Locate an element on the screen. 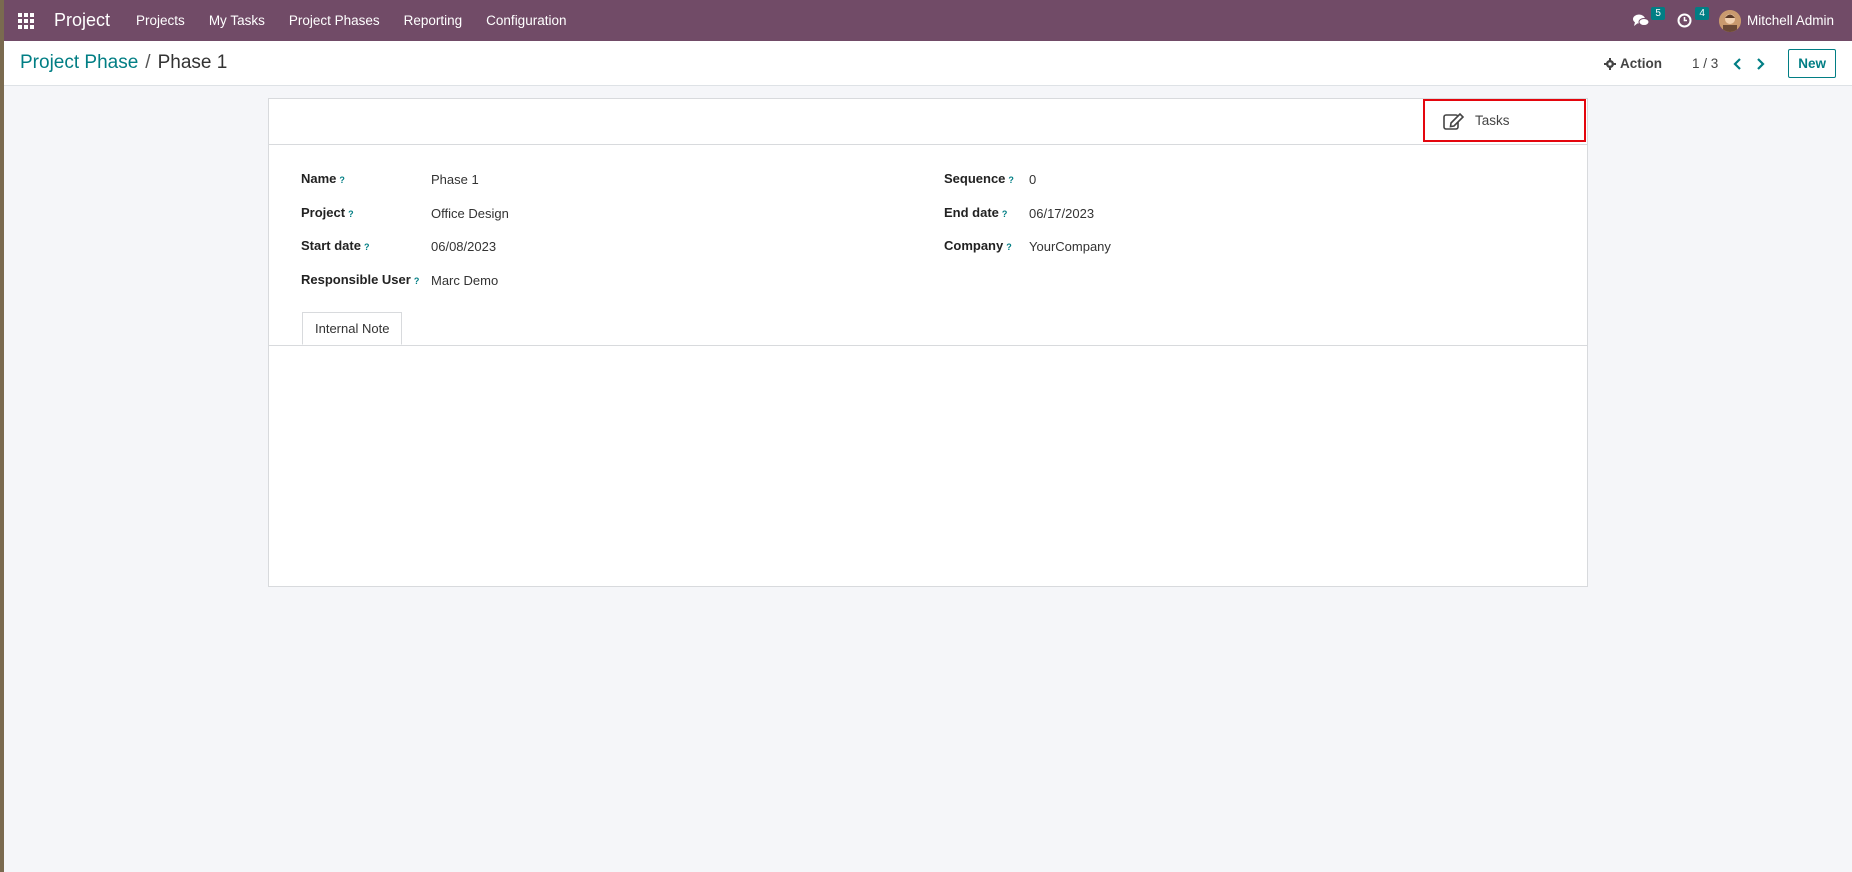  activities-badge: 4 is located at coordinates (1702, 13).